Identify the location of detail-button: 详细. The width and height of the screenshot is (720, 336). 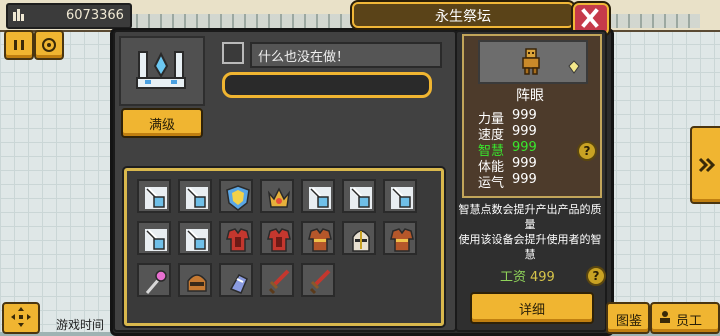
(532, 308).